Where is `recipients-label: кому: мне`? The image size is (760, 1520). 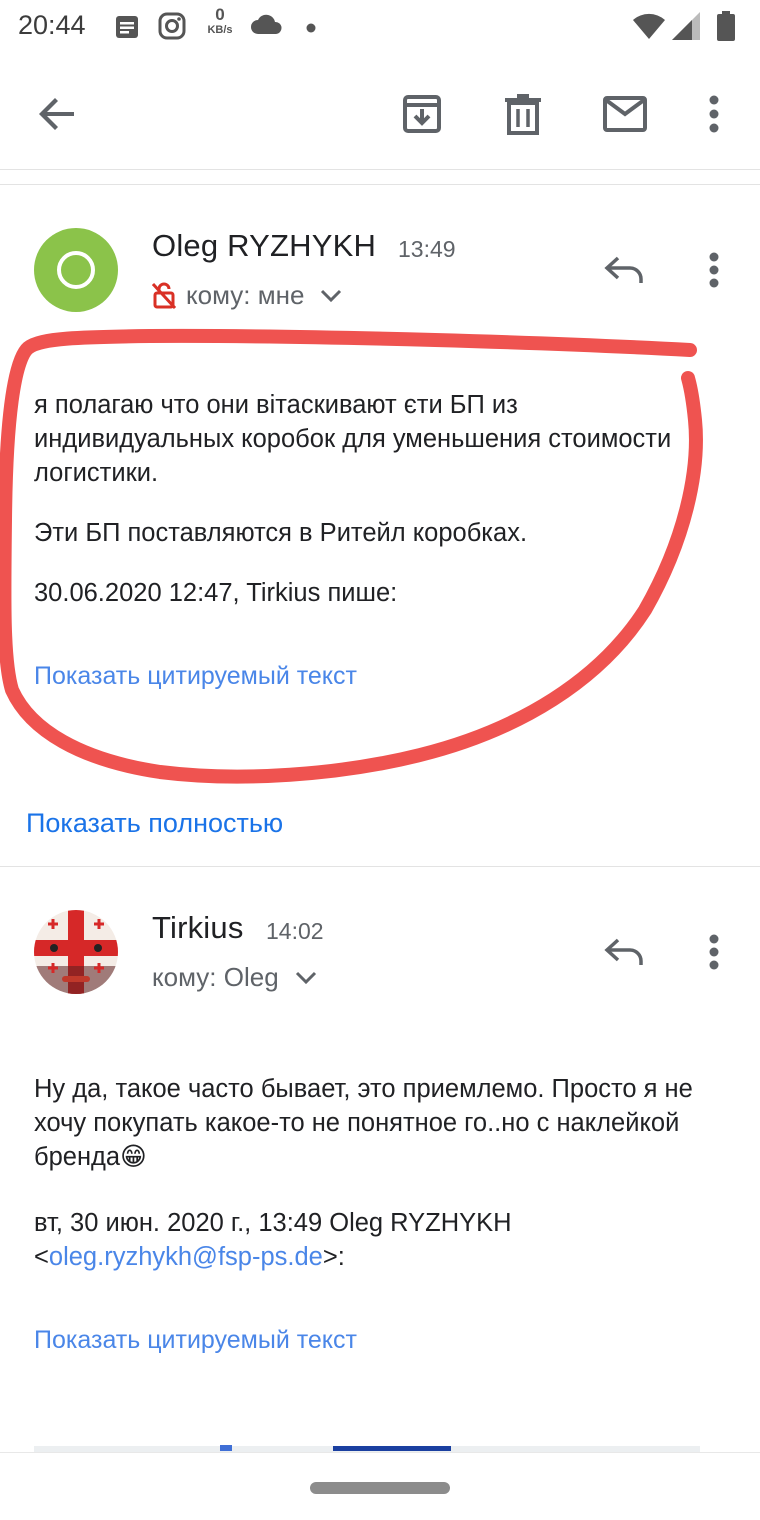 recipients-label: кому: мне is located at coordinates (245, 295).